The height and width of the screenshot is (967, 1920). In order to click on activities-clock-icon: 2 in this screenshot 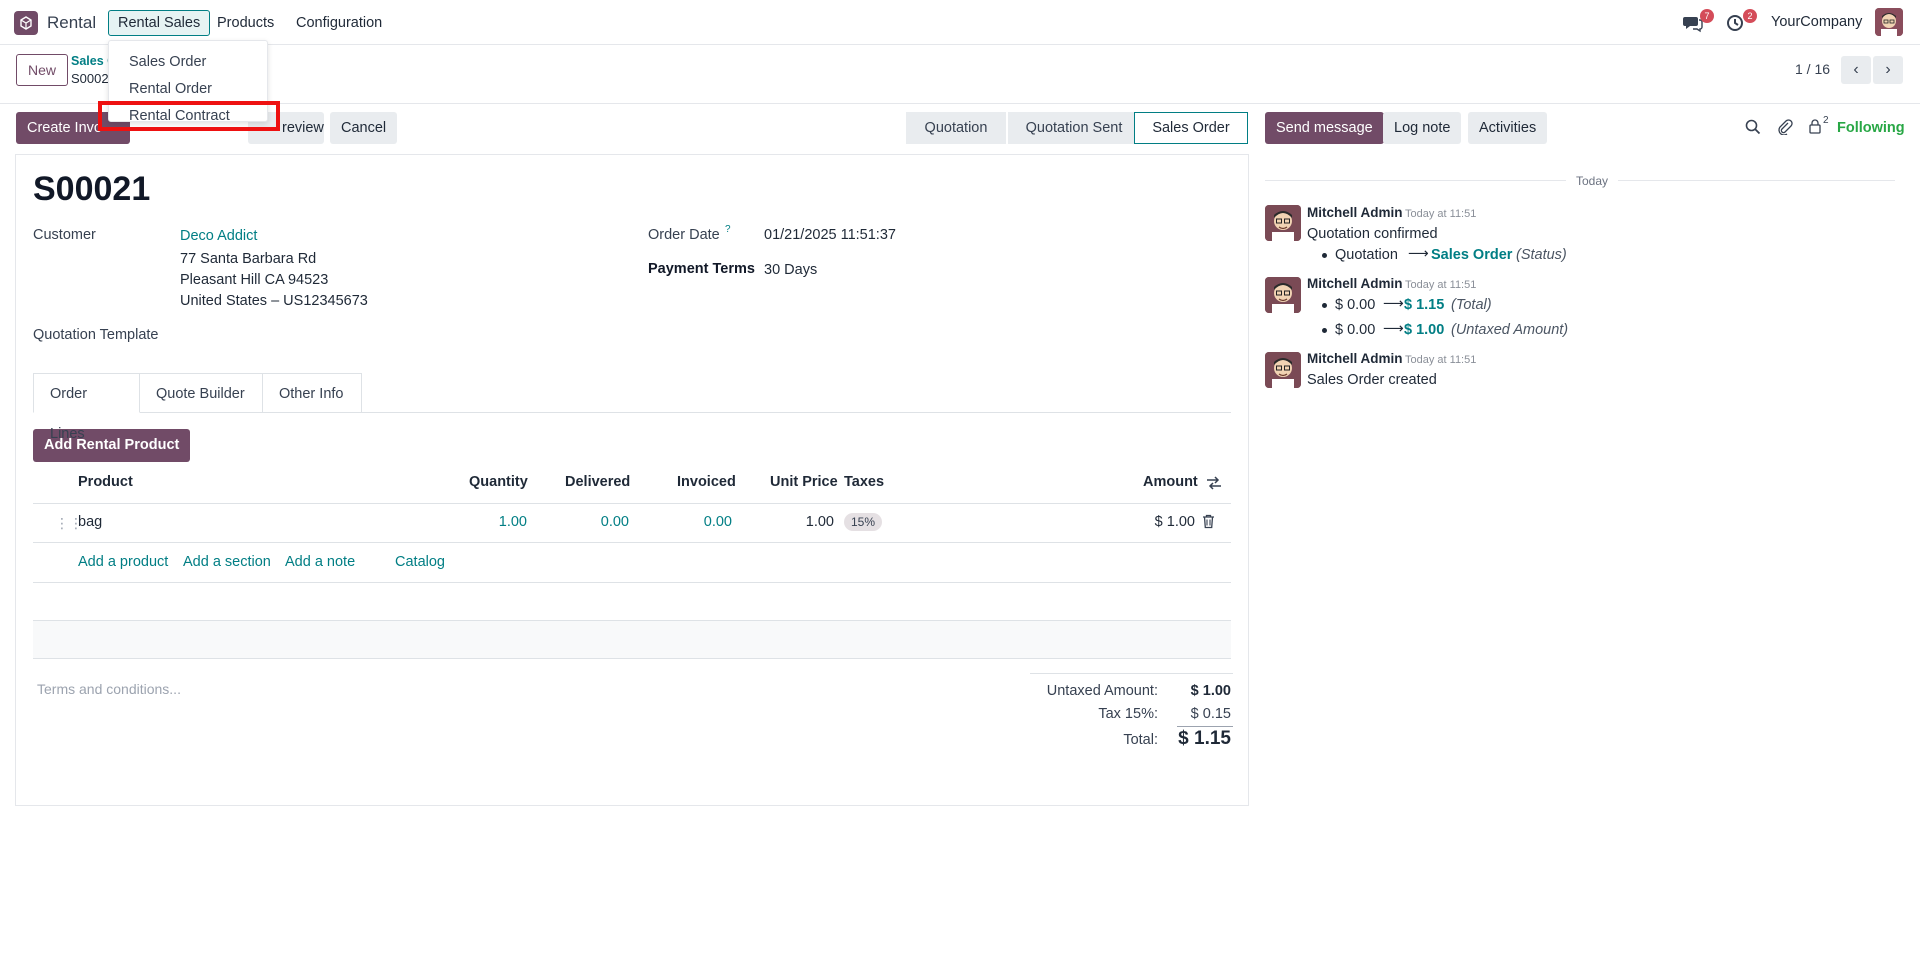, I will do `click(1741, 21)`.